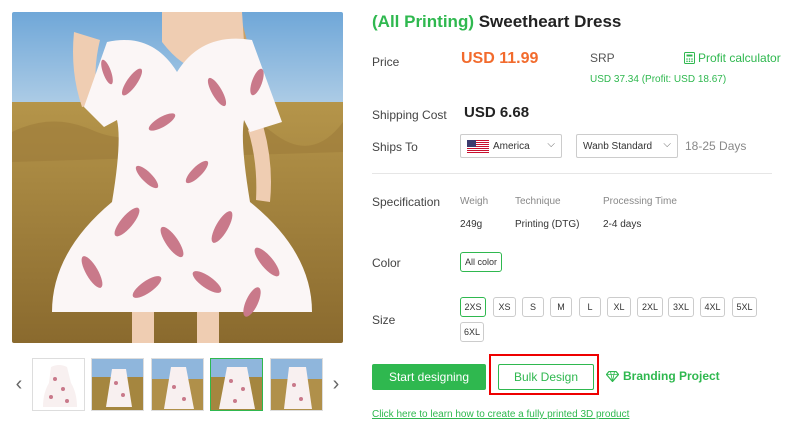 The height and width of the screenshot is (436, 800). What do you see at coordinates (384, 320) in the screenshot?
I see `size-label: Size` at bounding box center [384, 320].